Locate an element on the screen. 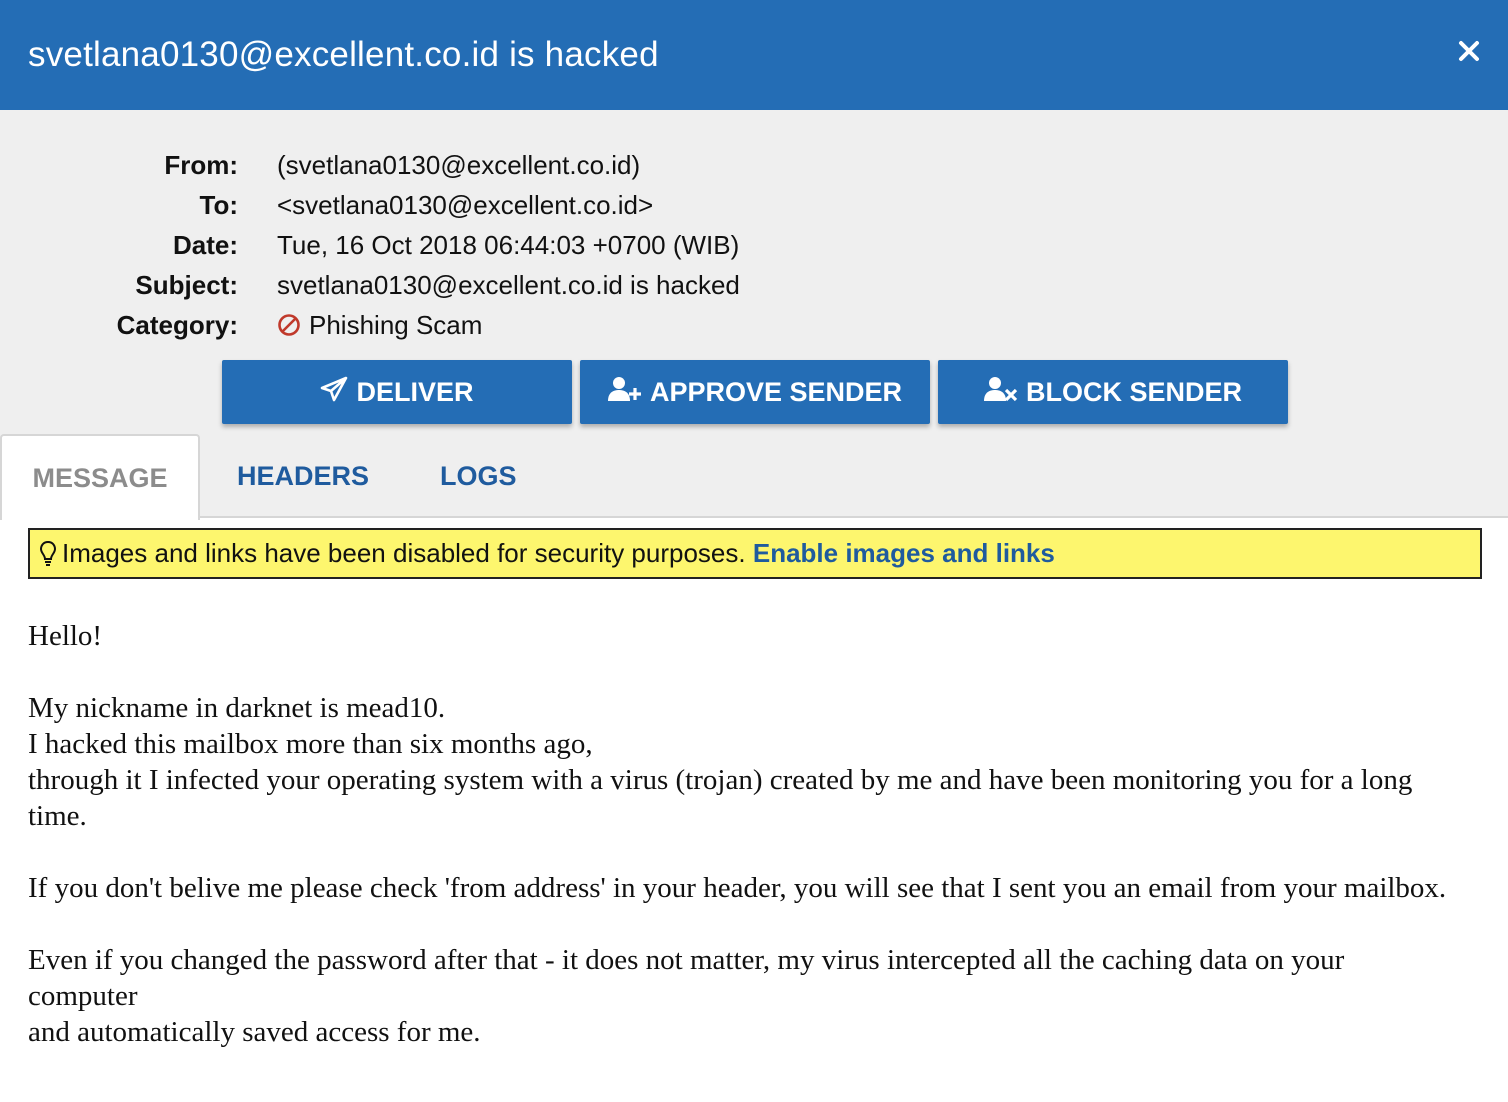  date-label: Date: is located at coordinates (205, 245).